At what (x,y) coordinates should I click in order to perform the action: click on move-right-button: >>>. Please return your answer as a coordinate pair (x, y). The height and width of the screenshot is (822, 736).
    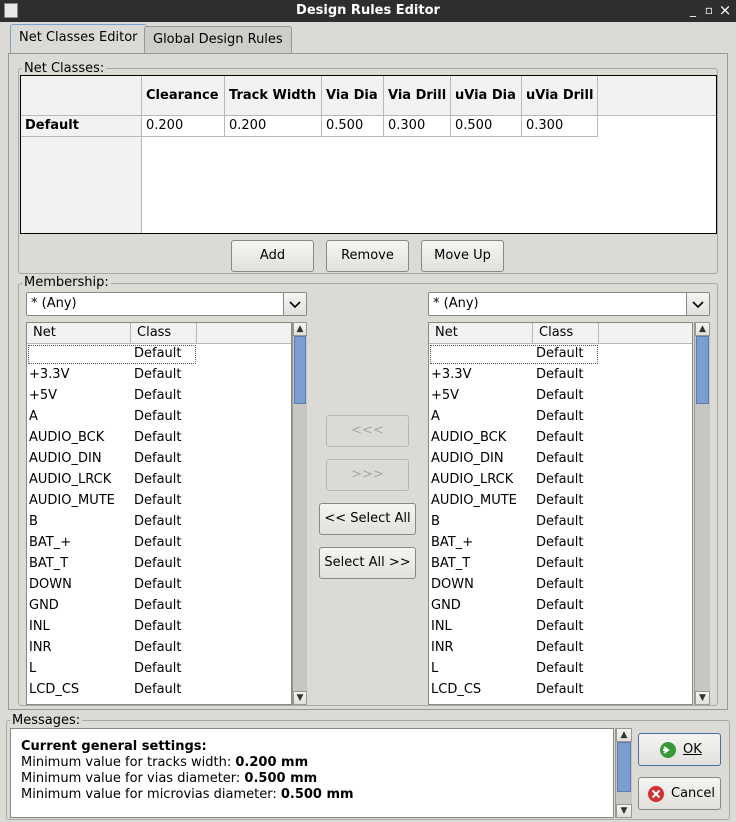
    Looking at the image, I should click on (367, 475).